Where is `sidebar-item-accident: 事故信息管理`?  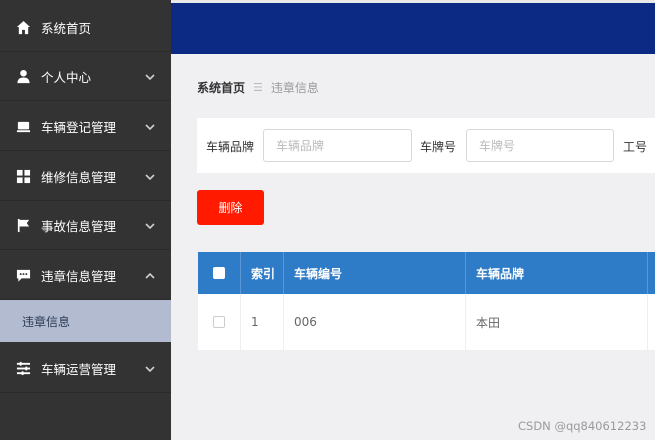
sidebar-item-accident: 事故信息管理 is located at coordinates (85, 225).